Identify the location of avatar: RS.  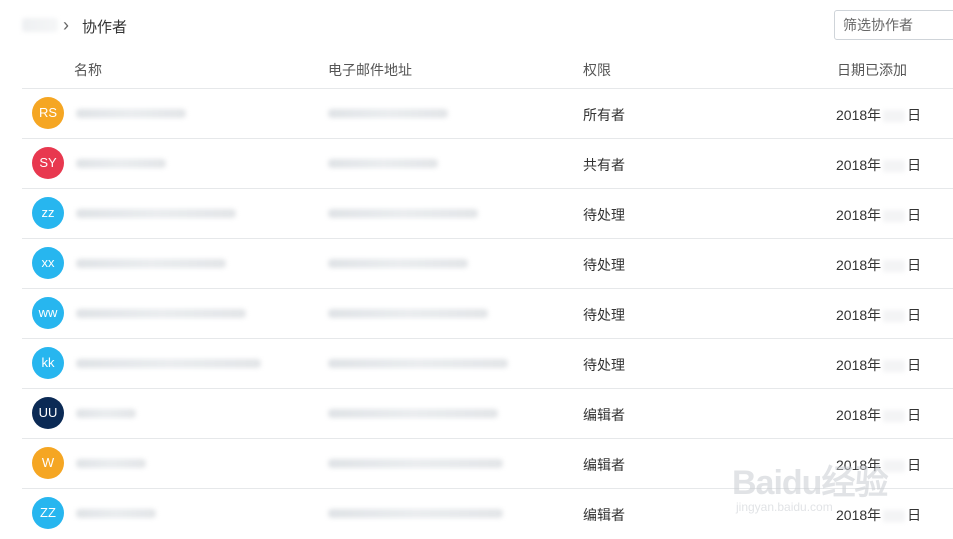
(48, 113).